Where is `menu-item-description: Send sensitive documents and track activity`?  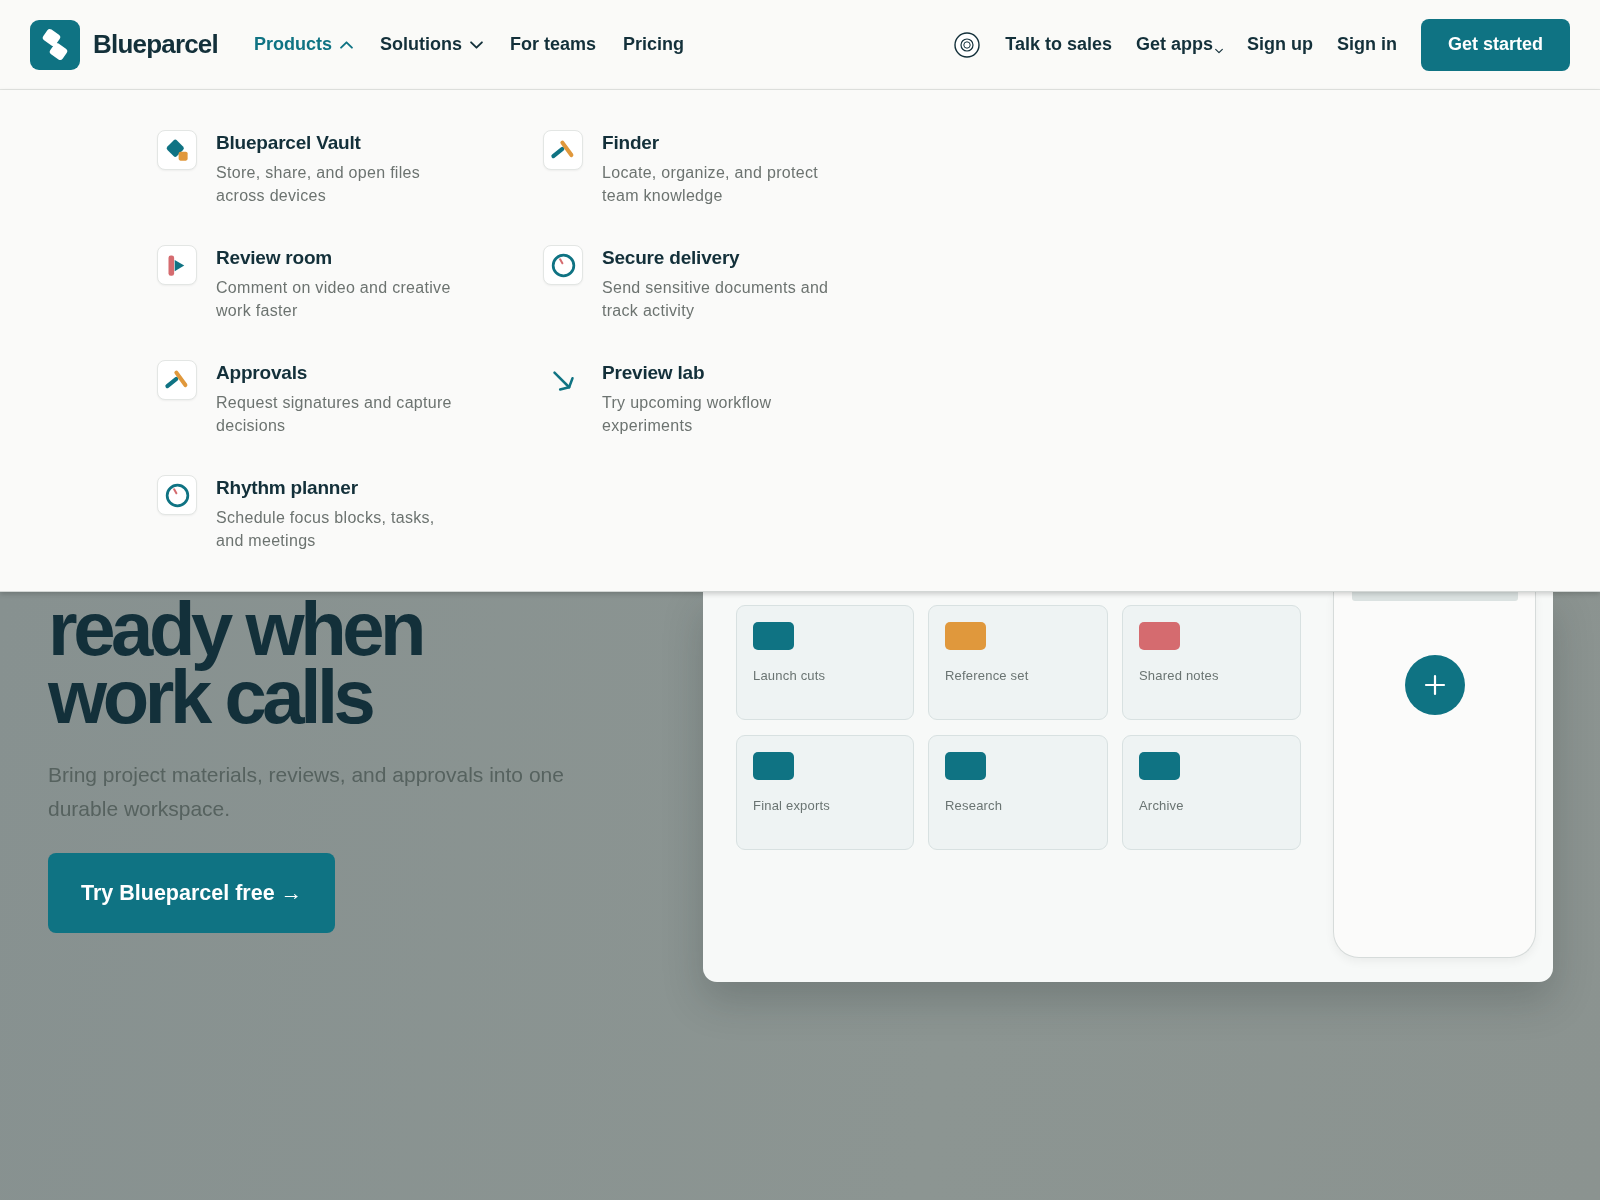
menu-item-description: Send sensitive documents and track activity is located at coordinates (716, 299).